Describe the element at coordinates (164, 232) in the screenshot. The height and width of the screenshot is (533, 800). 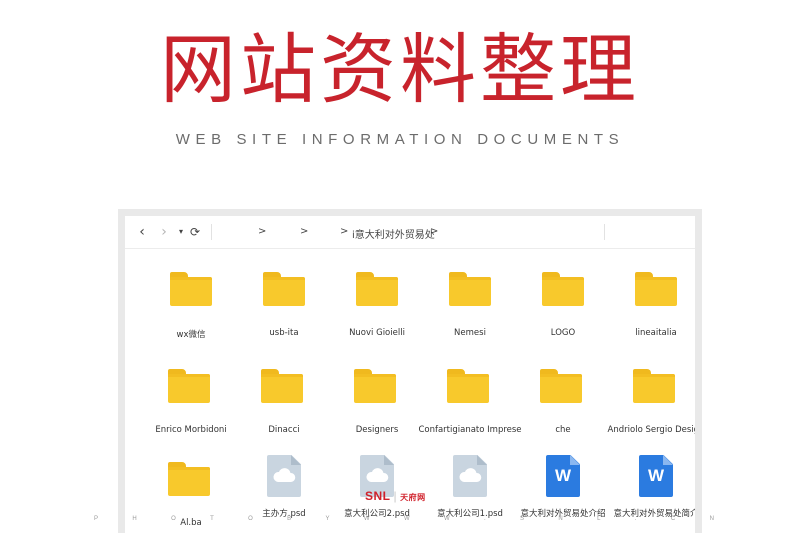
I see `forward-arrow-icon: ›` at that location.